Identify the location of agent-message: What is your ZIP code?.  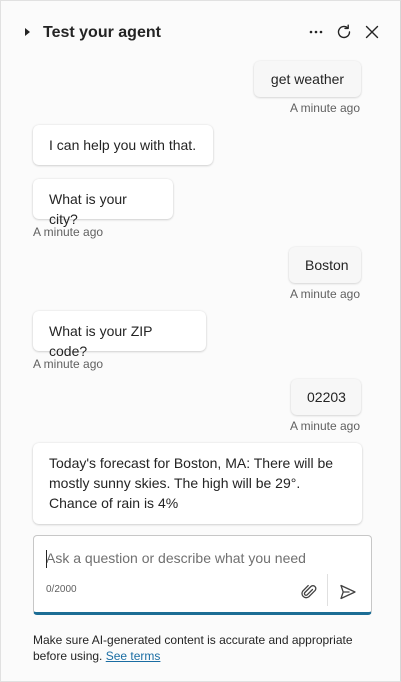
(119, 335).